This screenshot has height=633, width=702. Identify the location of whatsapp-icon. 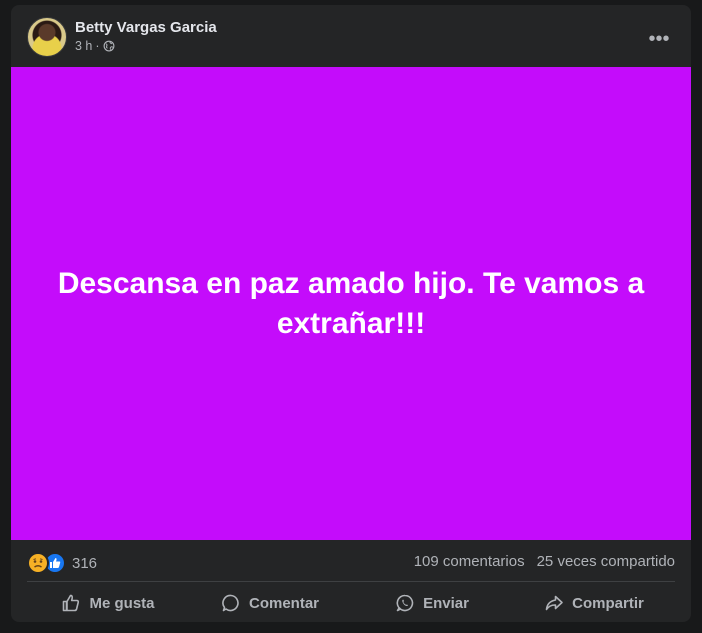
(405, 603).